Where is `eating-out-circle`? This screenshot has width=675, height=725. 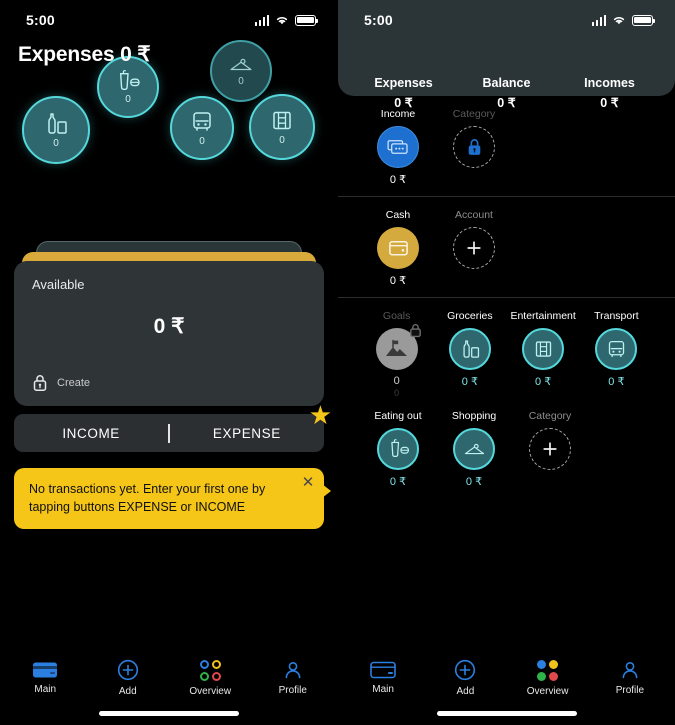 eating-out-circle is located at coordinates (398, 449).